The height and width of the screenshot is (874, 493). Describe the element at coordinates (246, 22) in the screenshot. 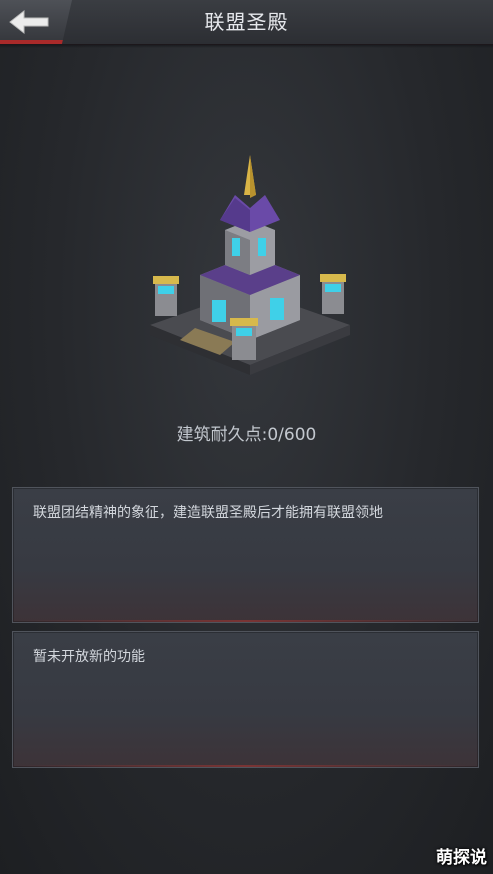

I see `page-title: 联盟圣殿` at that location.